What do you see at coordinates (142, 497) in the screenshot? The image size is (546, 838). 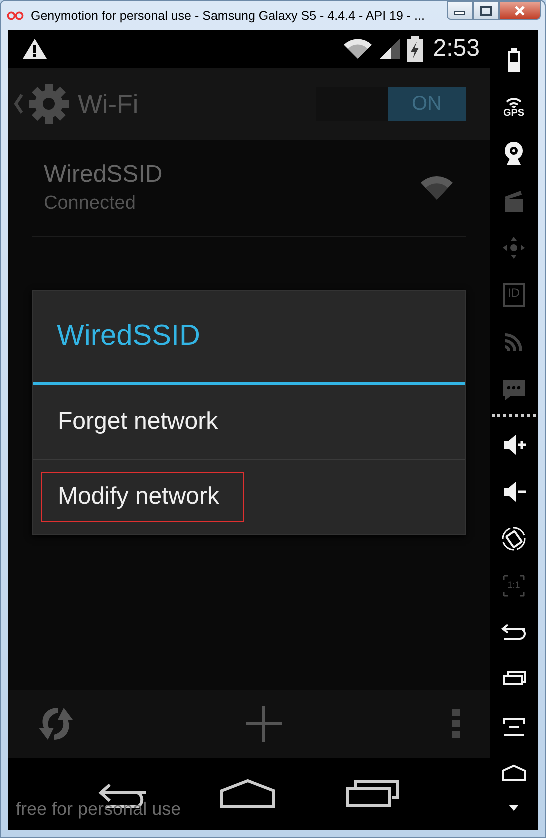 I see `menu-item: Modify network` at bounding box center [142, 497].